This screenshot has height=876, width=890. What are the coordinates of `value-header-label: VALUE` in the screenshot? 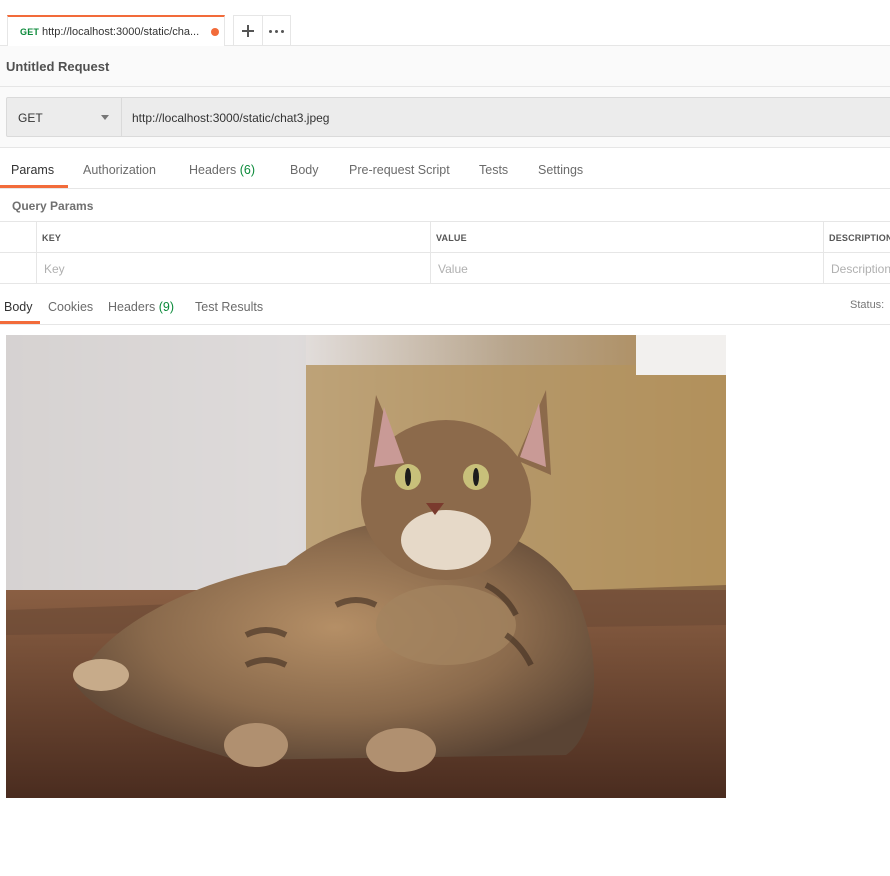 It's located at (451, 238).